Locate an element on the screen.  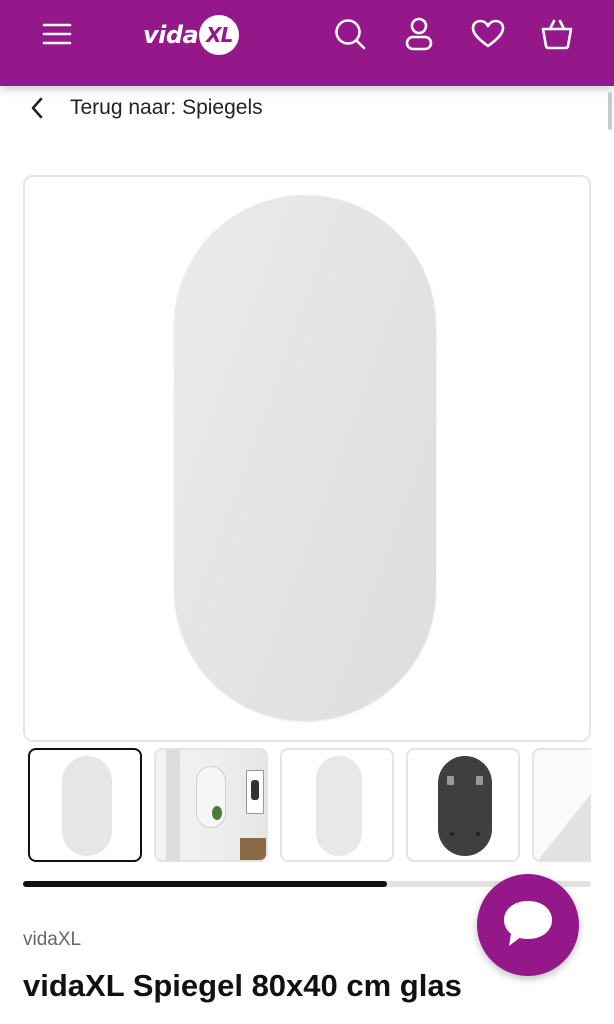
logo-text: vida is located at coordinates (171, 35).